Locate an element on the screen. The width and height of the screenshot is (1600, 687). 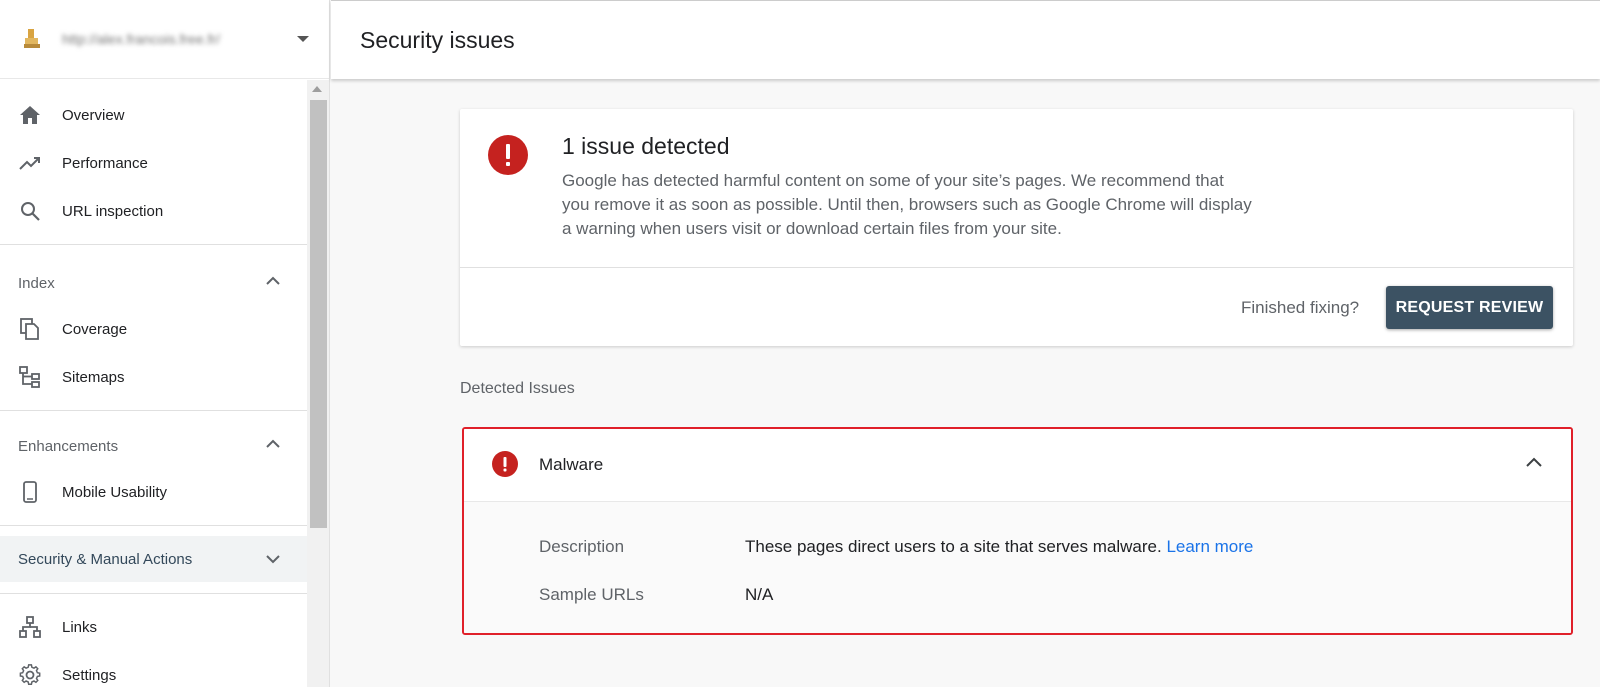
sidebar-item-label: Sitemaps is located at coordinates (93, 377).